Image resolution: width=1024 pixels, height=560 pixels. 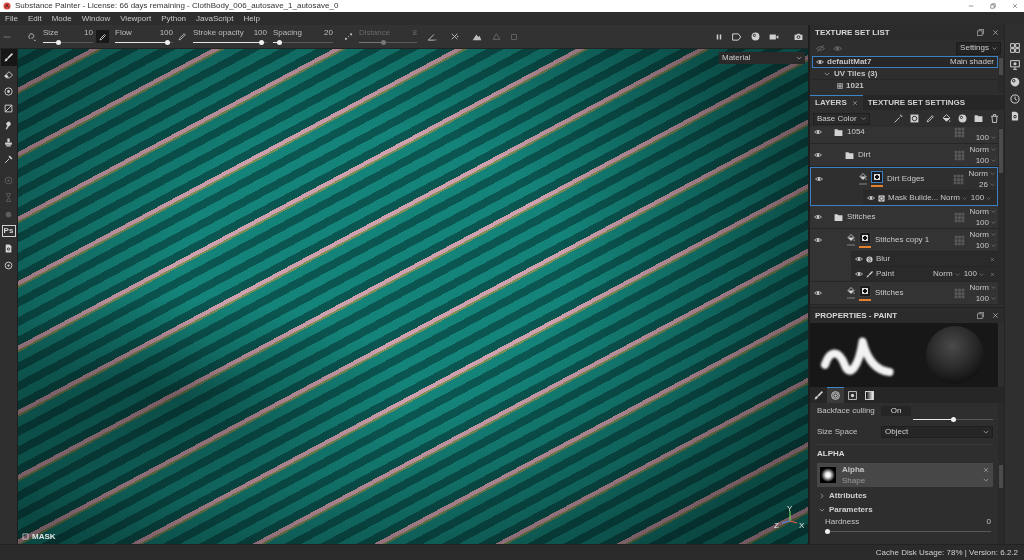 What do you see at coordinates (1014, 99) in the screenshot?
I see `clock-icon` at bounding box center [1014, 99].